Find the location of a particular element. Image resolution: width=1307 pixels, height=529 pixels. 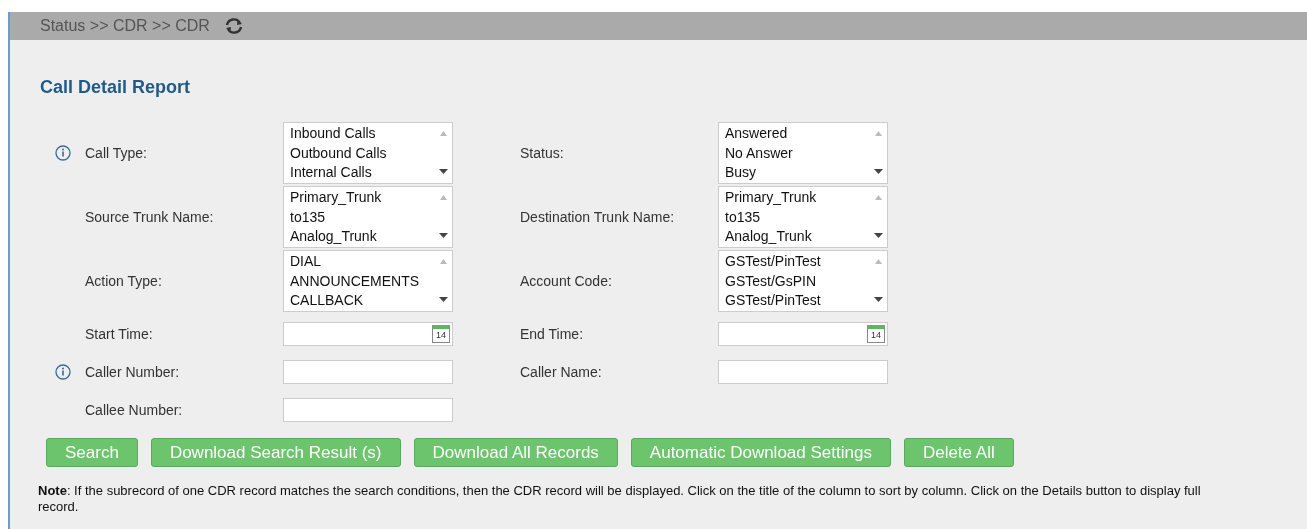

field-label: Destination Trunk Name: is located at coordinates (598, 217).